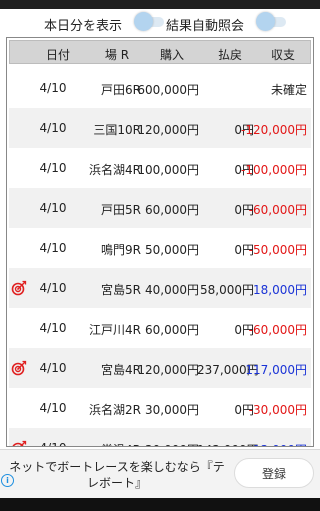  I want to click on status-bar, so click(160, 4).